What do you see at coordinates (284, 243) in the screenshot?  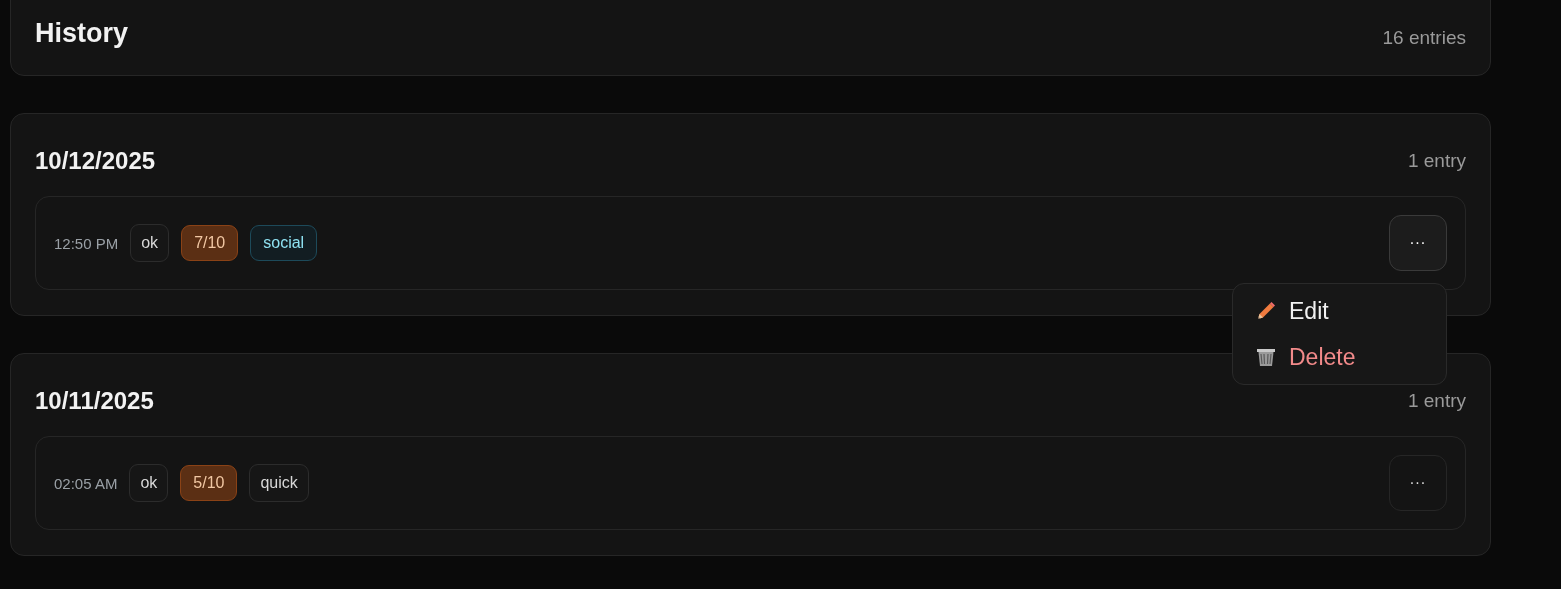 I see `tag-chip: social` at bounding box center [284, 243].